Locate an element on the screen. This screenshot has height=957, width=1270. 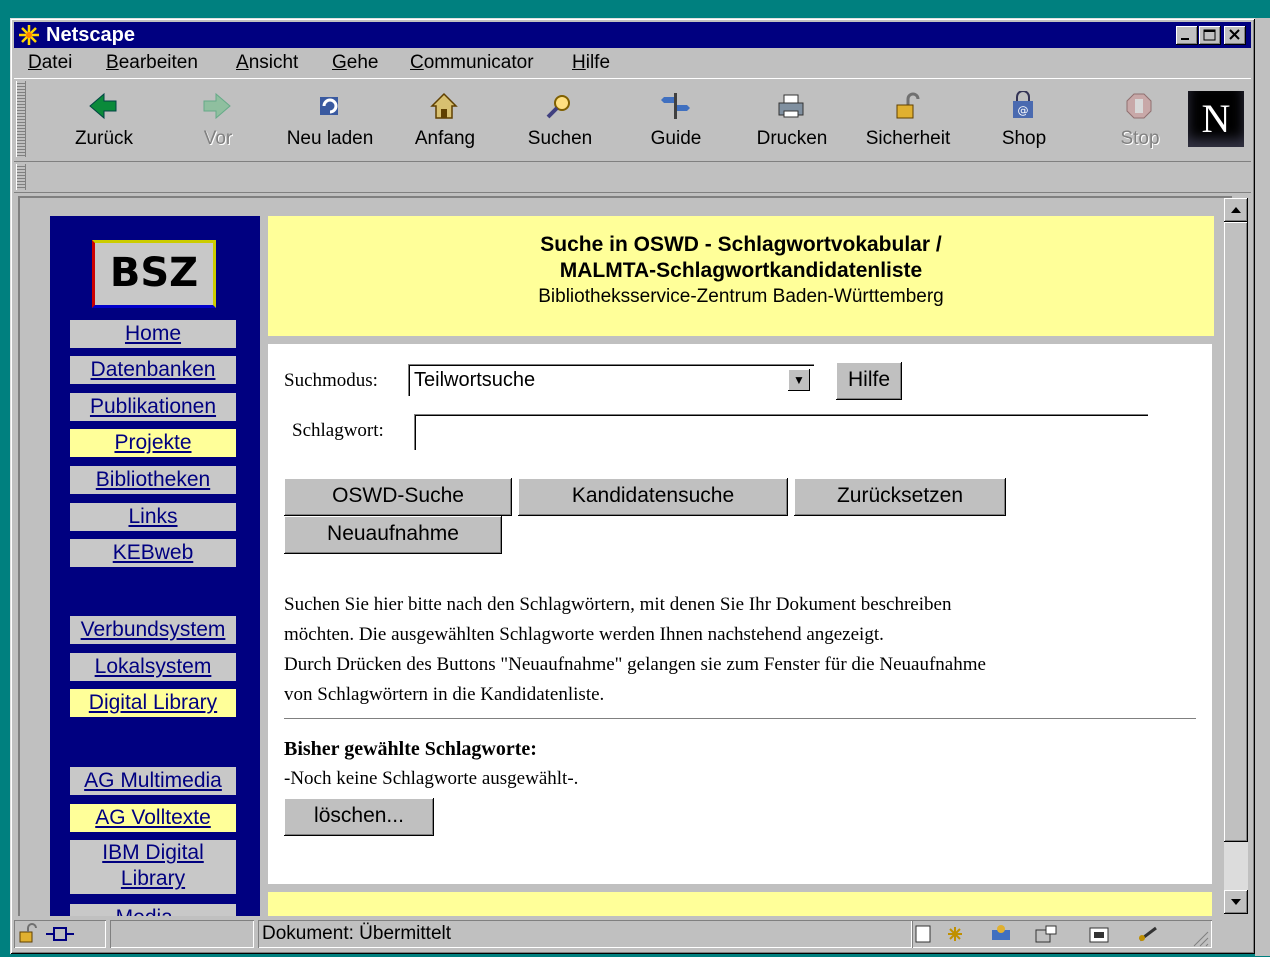
print-button: Drucken is located at coordinates (792, 119).